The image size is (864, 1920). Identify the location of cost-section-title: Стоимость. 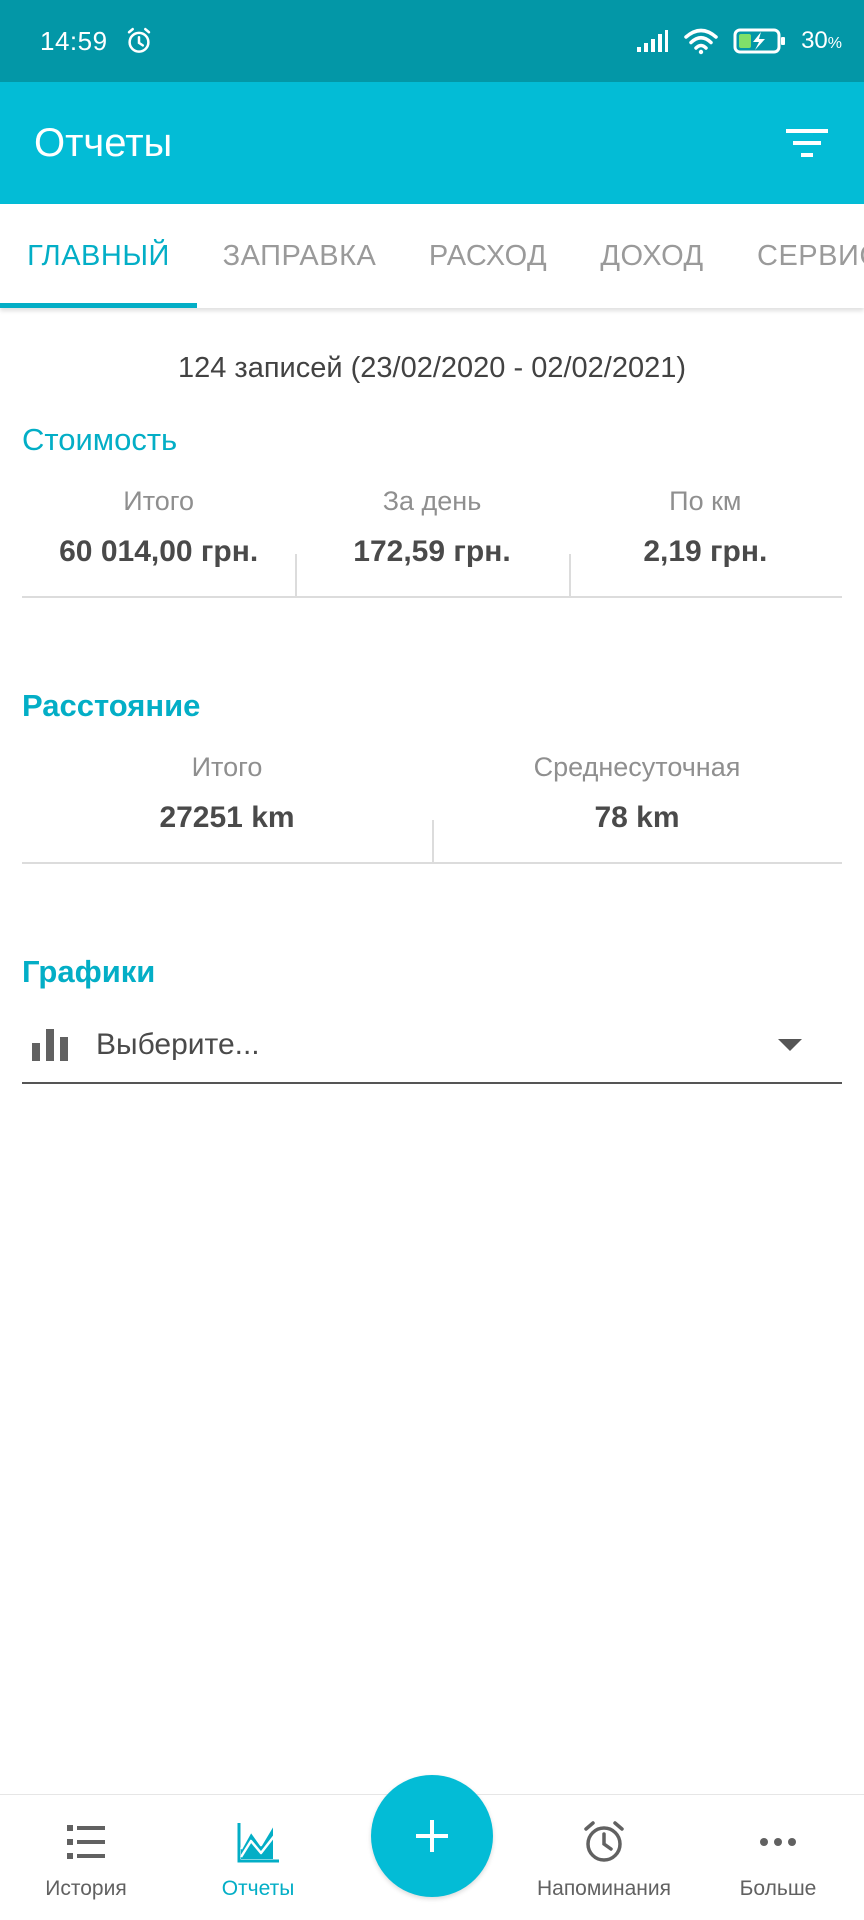
(100, 439).